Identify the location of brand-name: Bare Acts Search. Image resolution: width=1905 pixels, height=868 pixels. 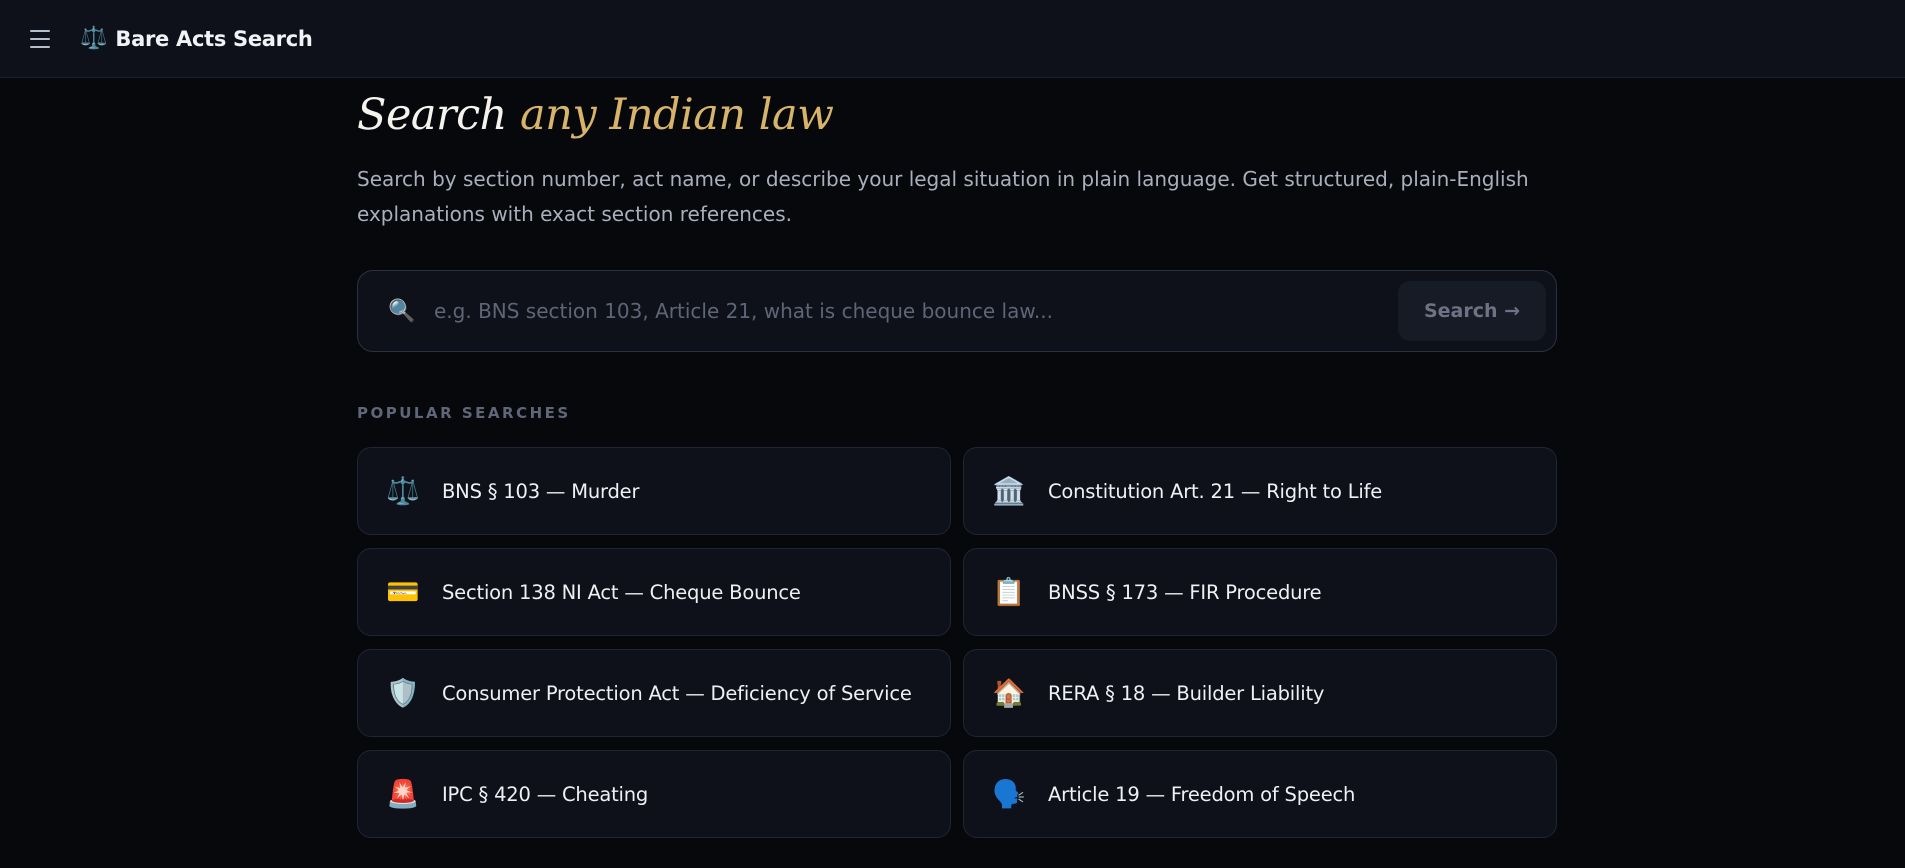
(214, 38).